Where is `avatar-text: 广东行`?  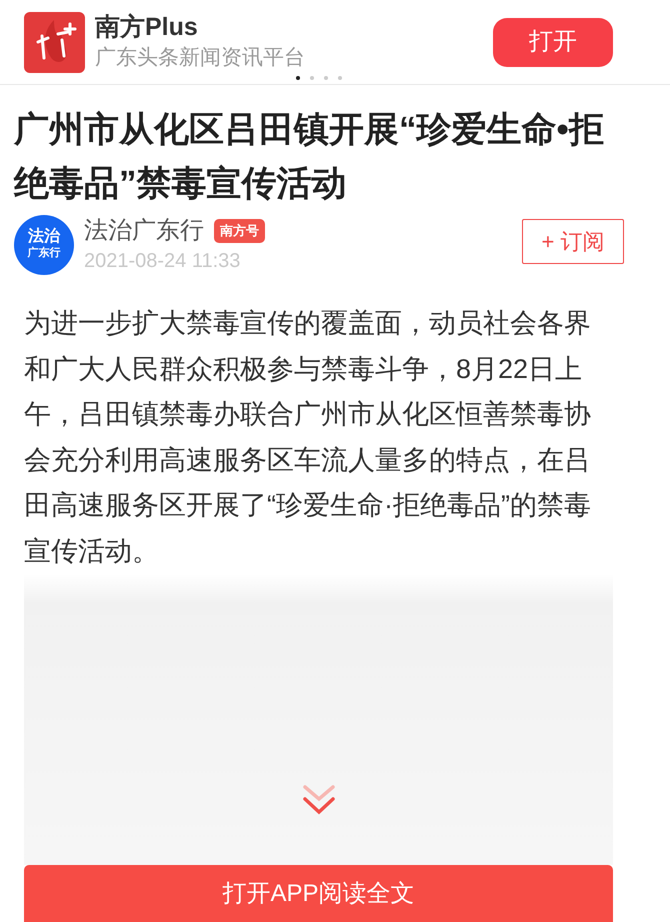 avatar-text: 广东行 is located at coordinates (44, 253).